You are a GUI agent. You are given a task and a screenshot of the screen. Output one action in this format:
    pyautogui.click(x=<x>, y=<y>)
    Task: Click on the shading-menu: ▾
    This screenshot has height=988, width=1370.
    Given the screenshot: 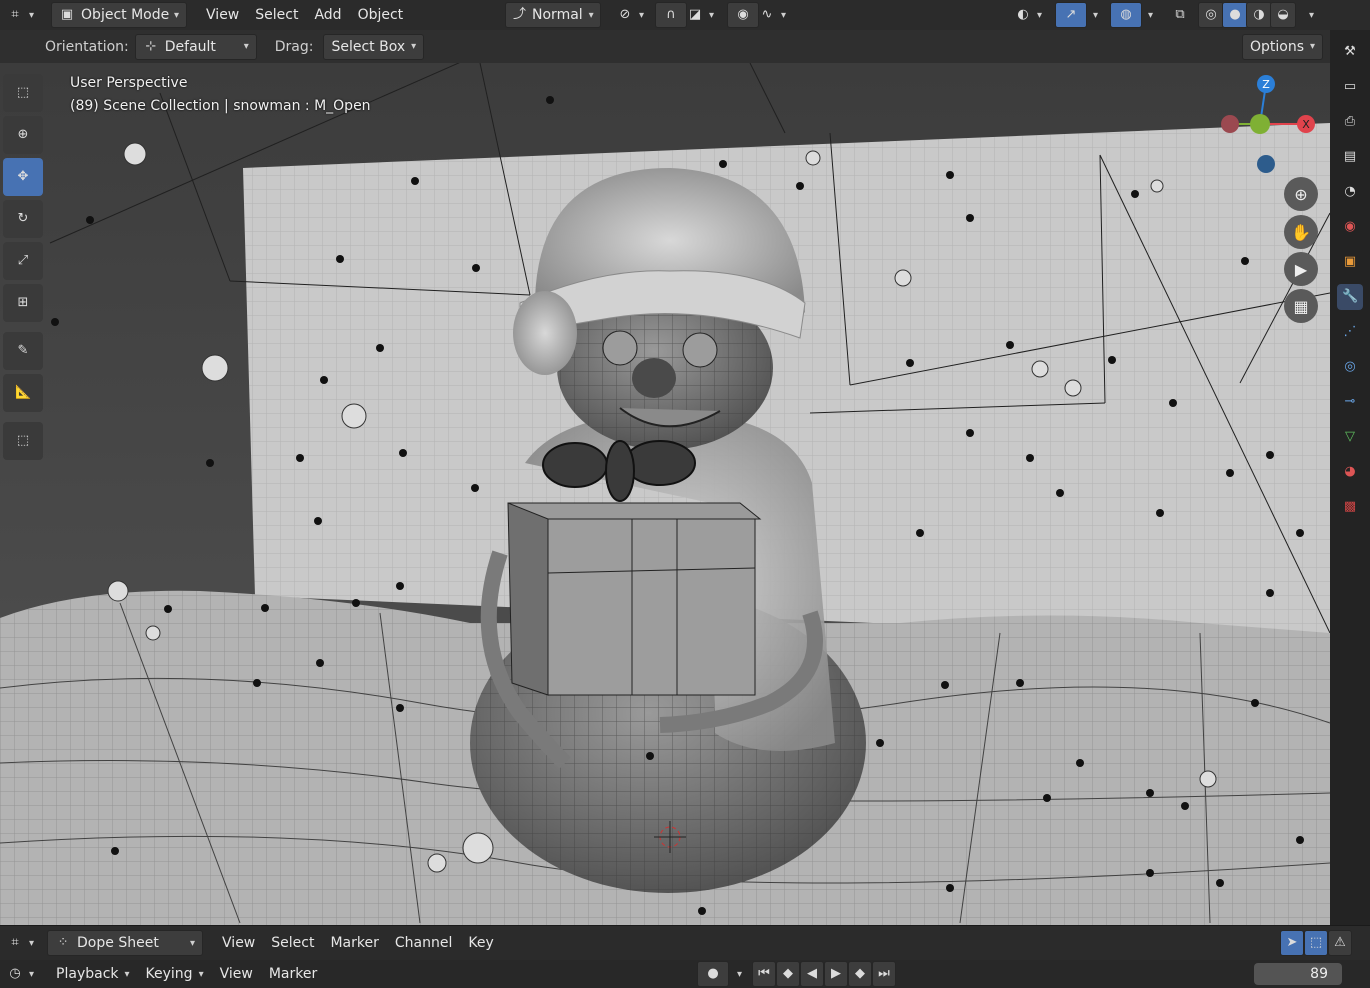 What is the action you would take?
    pyautogui.click(x=1308, y=15)
    